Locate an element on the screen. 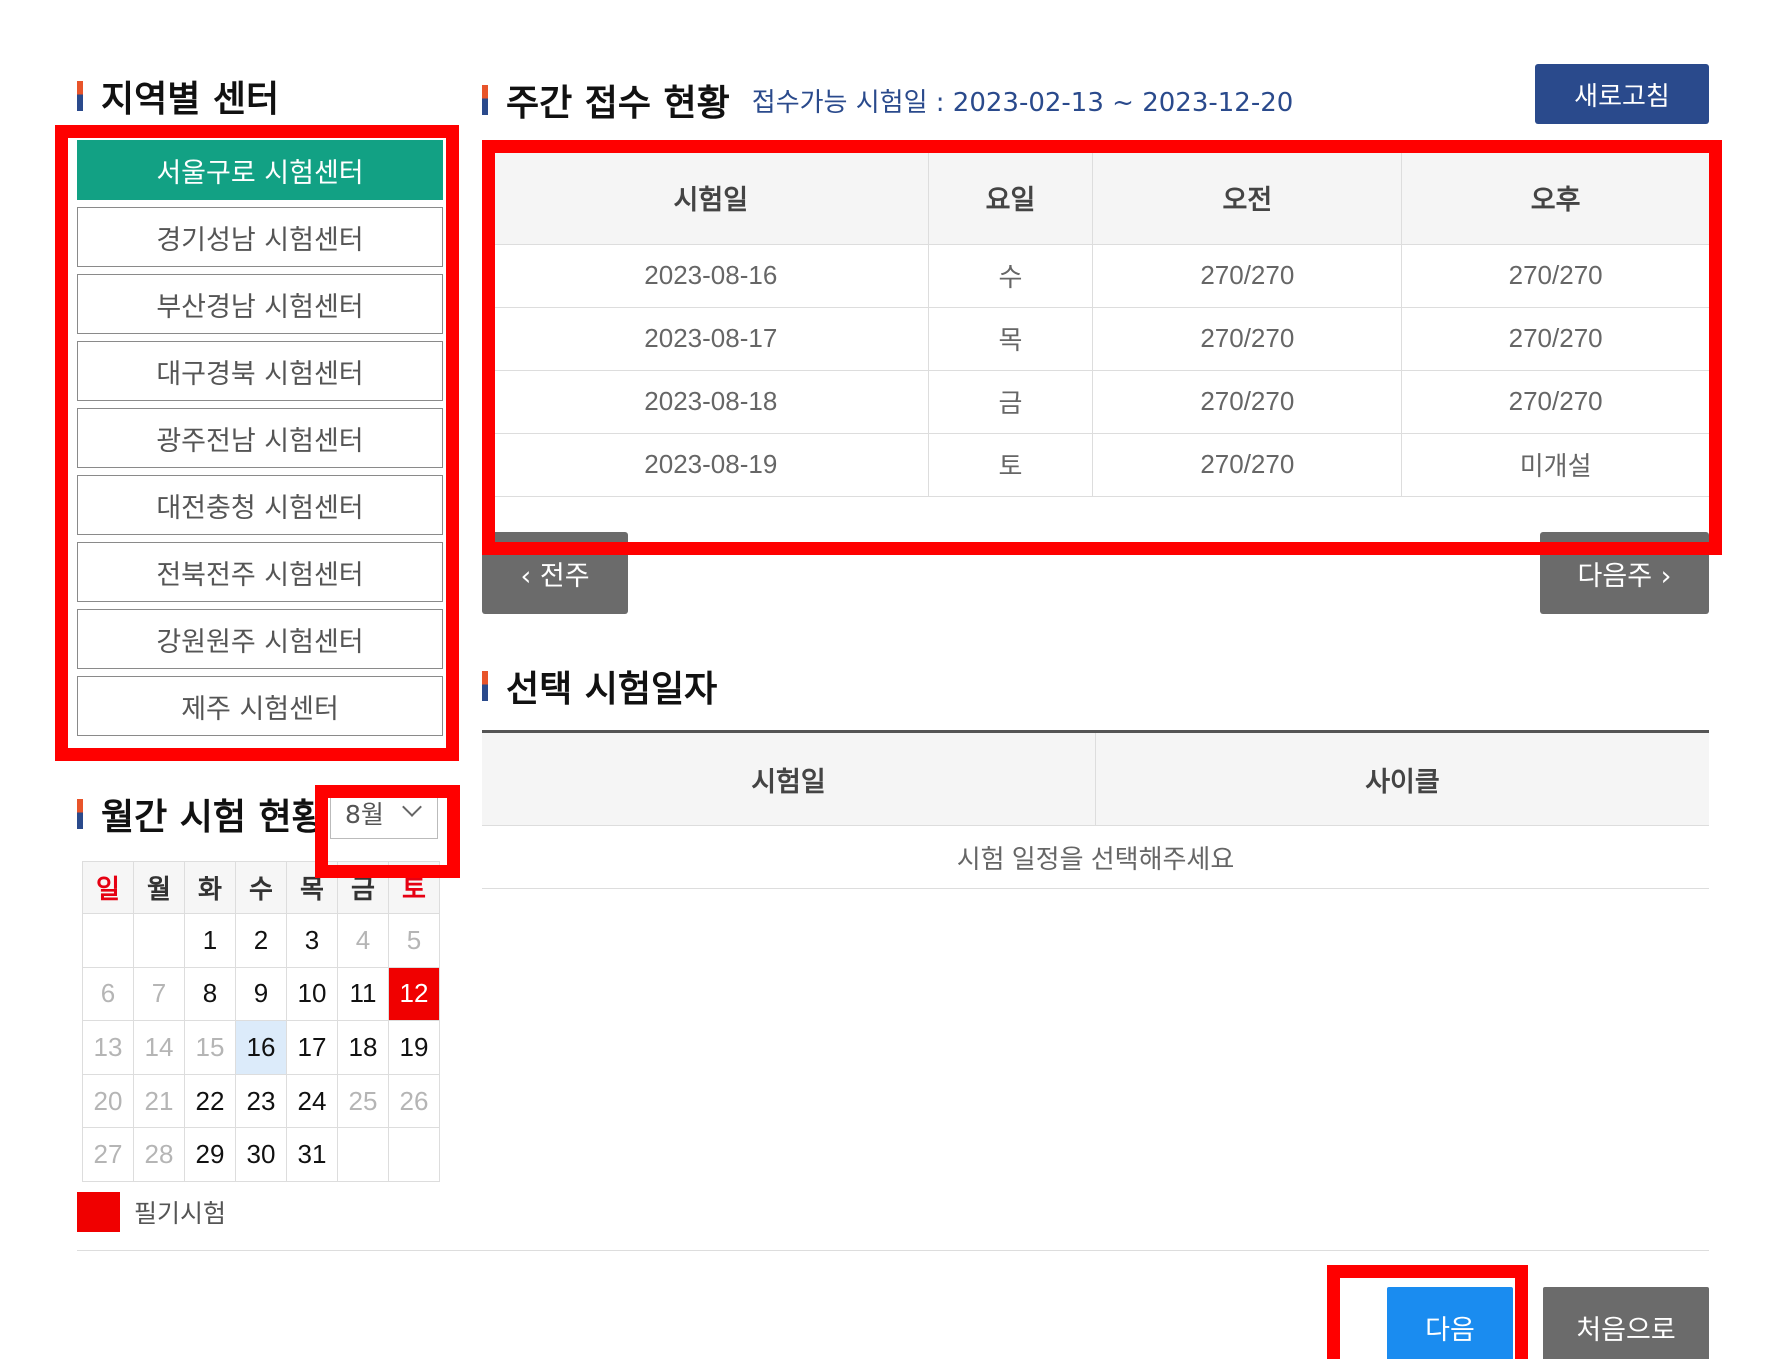  weekly-cell: 2023-08-16 is located at coordinates (711, 275).